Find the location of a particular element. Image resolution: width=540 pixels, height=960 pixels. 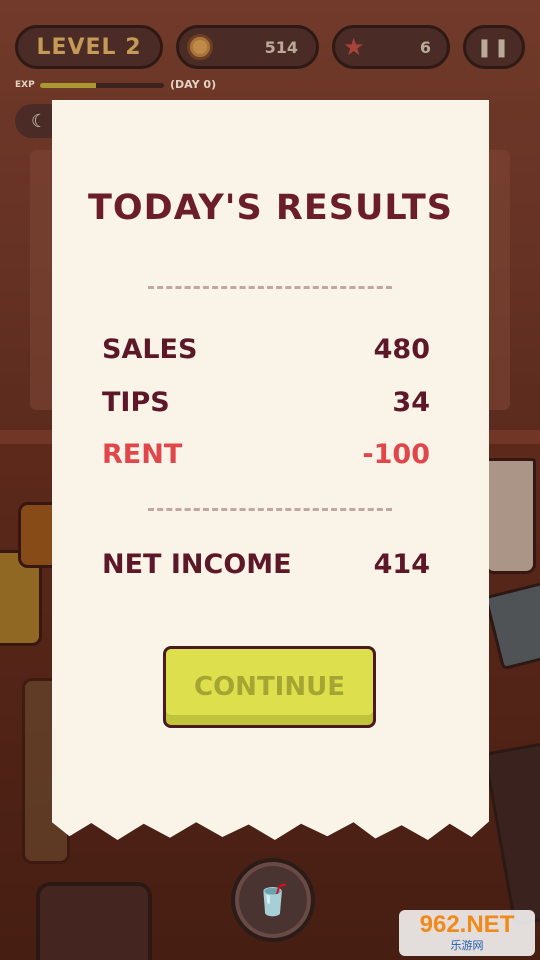

pause-button: ❚❚ is located at coordinates (494, 47).